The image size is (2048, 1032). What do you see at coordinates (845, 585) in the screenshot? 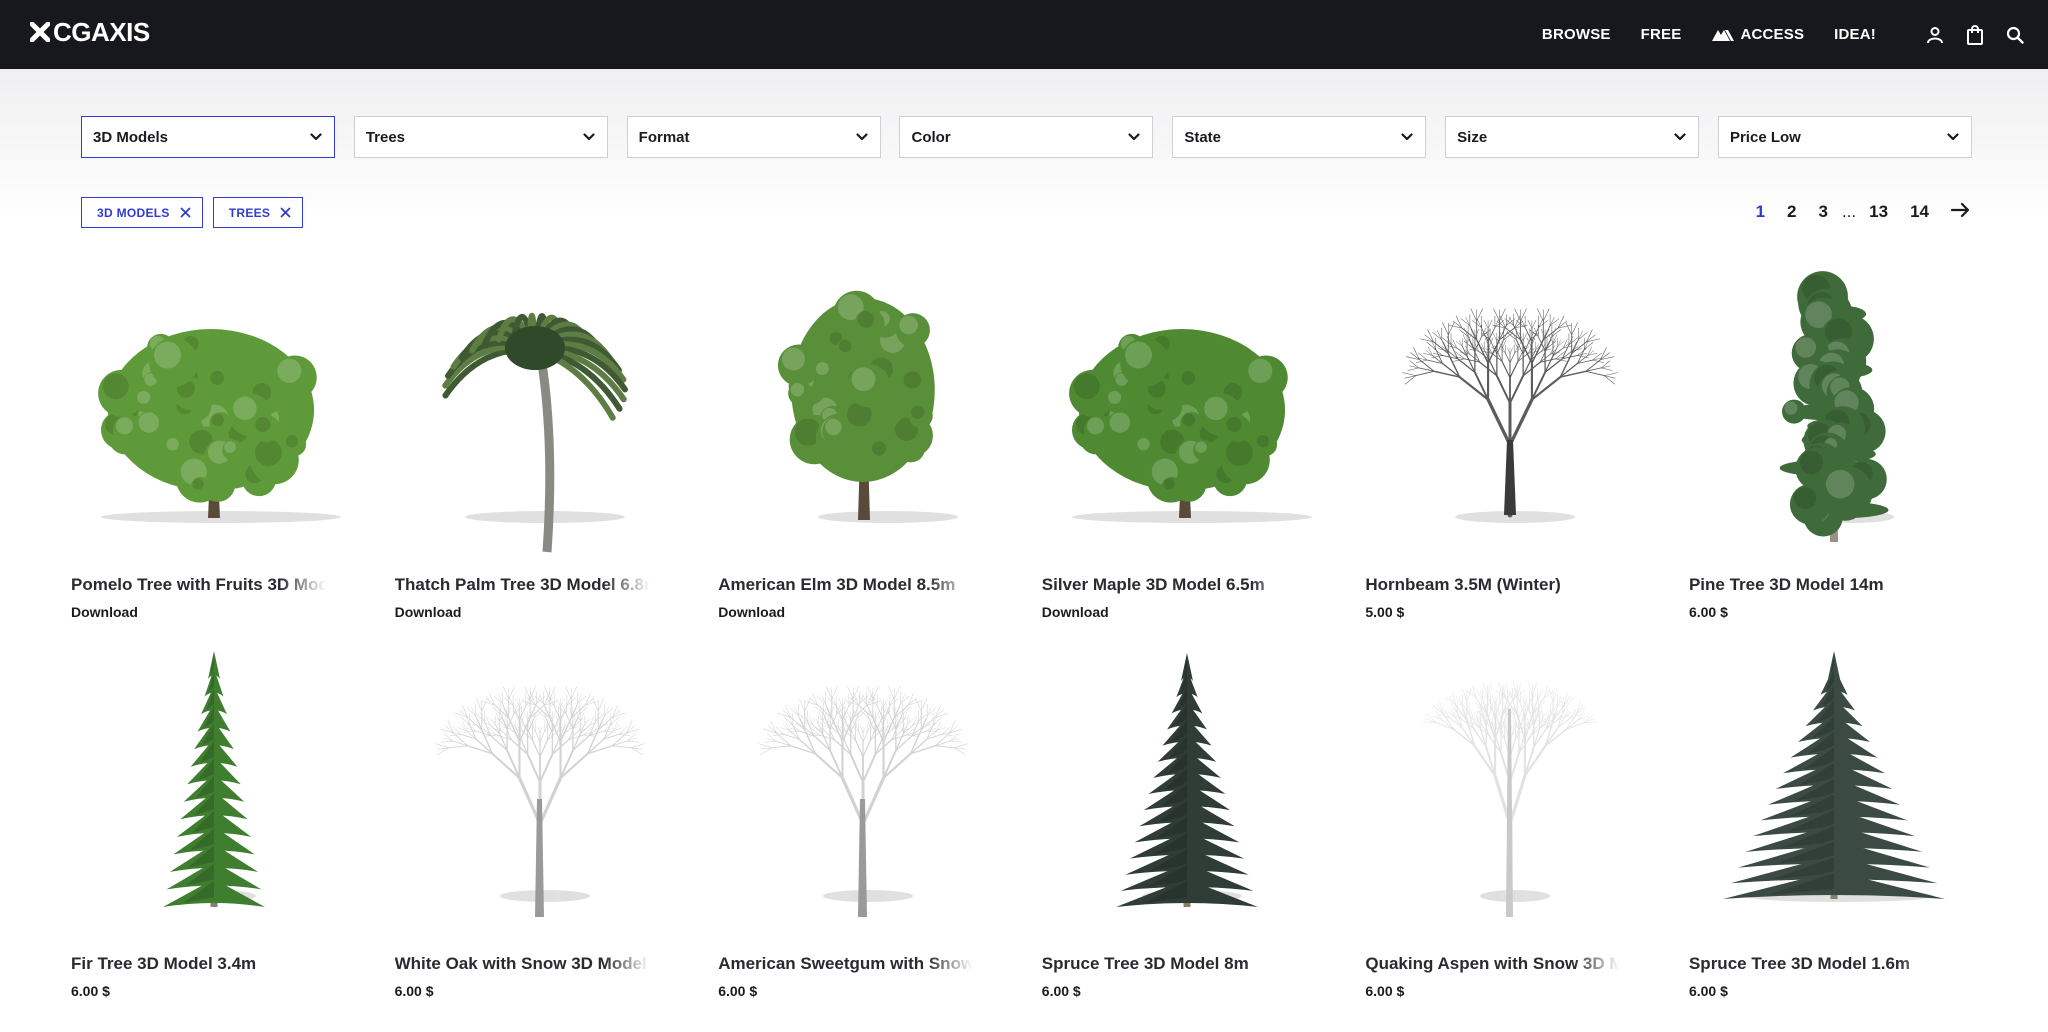
I see `product-title: American Elm 3D Model 8.5m` at bounding box center [845, 585].